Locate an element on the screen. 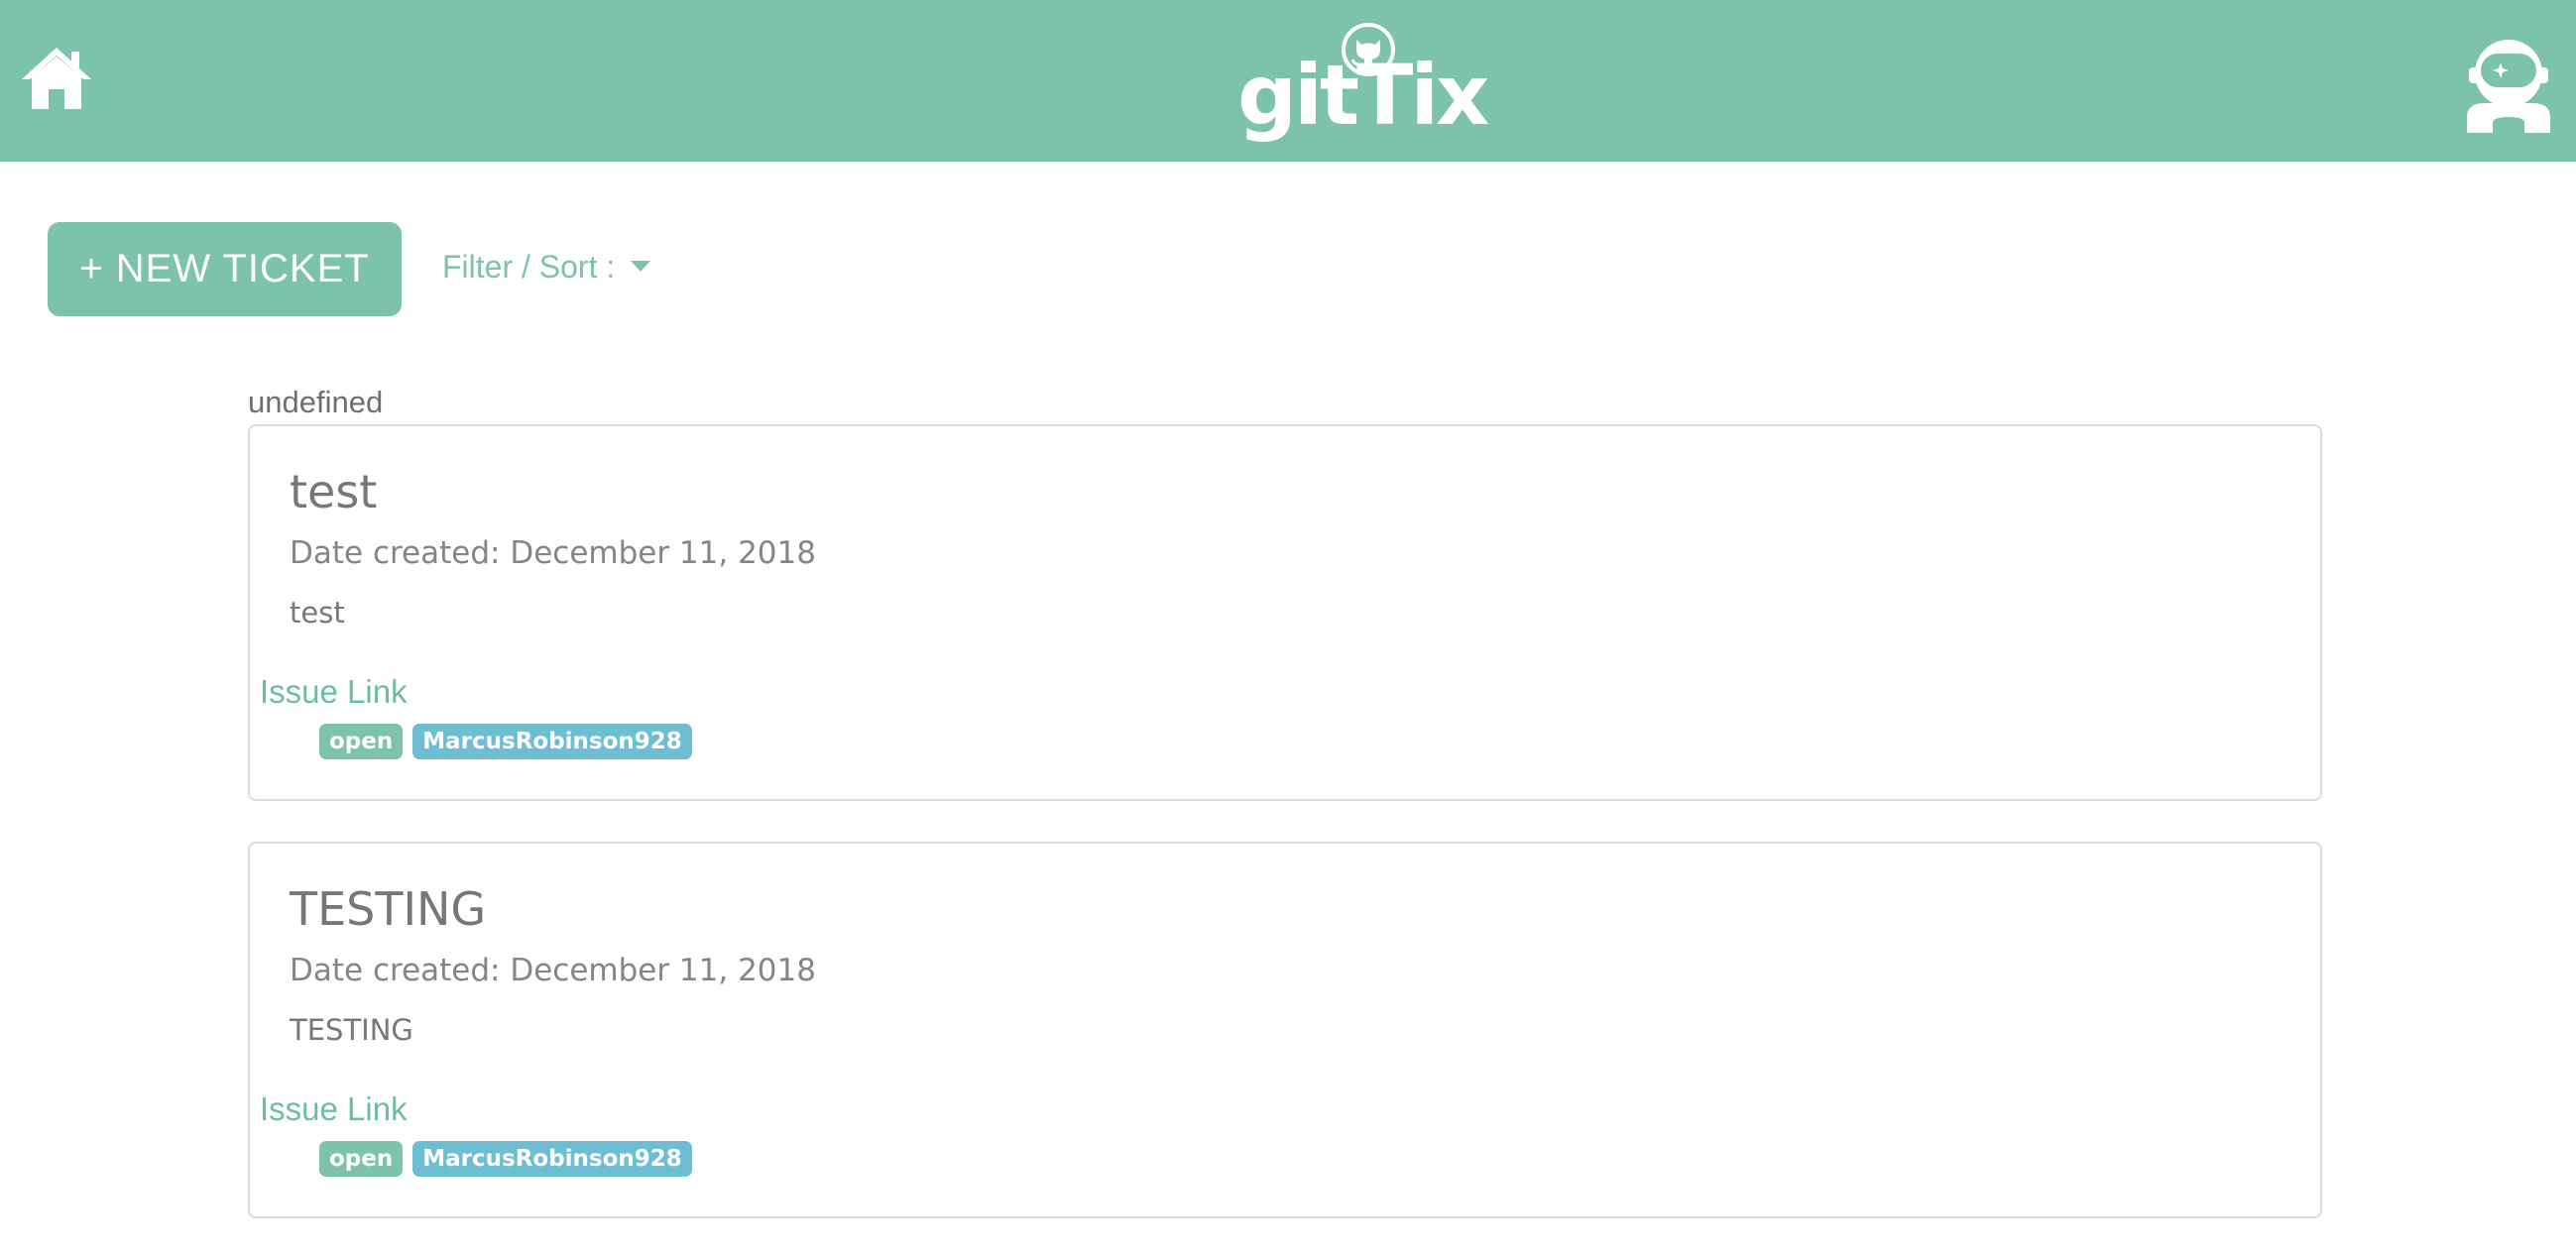 Image resolution: width=2576 pixels, height=1259 pixels. user-avatar-button is located at coordinates (2508, 84).